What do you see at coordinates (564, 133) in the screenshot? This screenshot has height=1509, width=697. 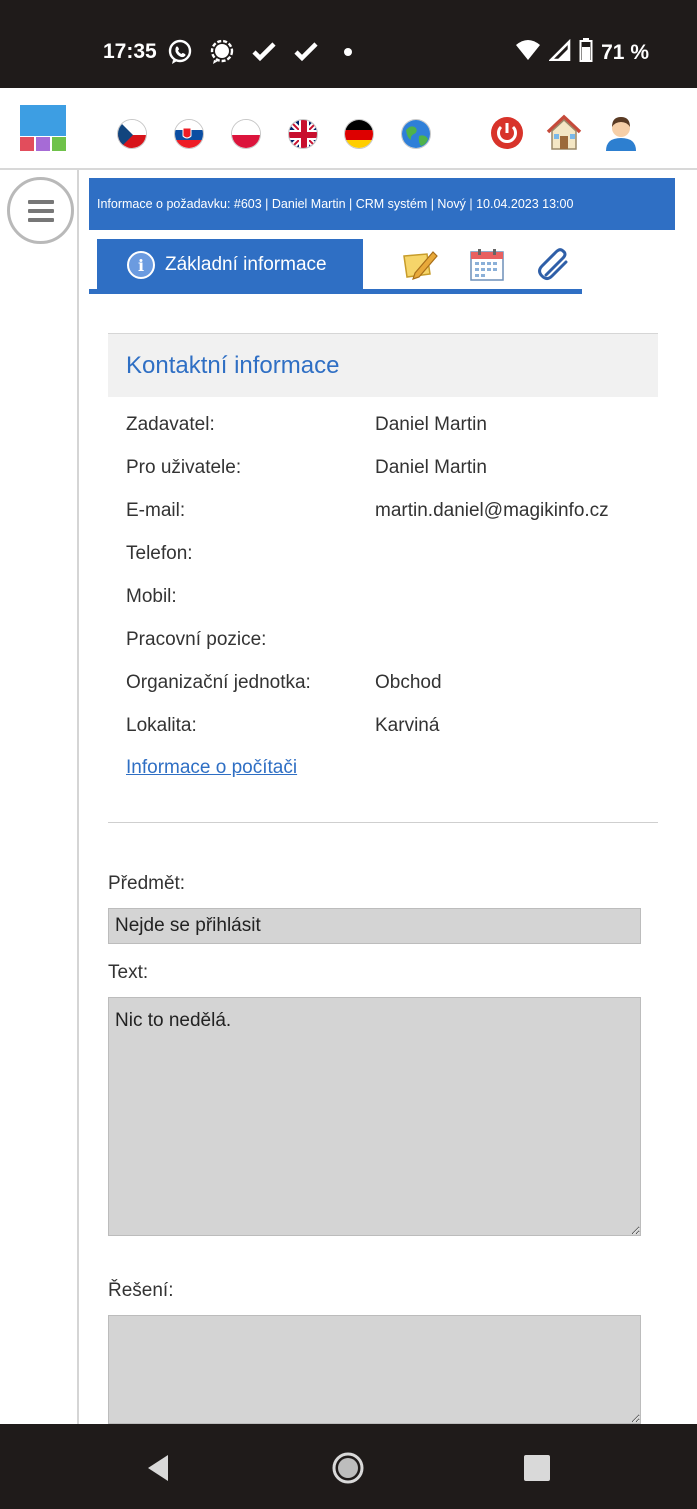 I see `home-icon` at bounding box center [564, 133].